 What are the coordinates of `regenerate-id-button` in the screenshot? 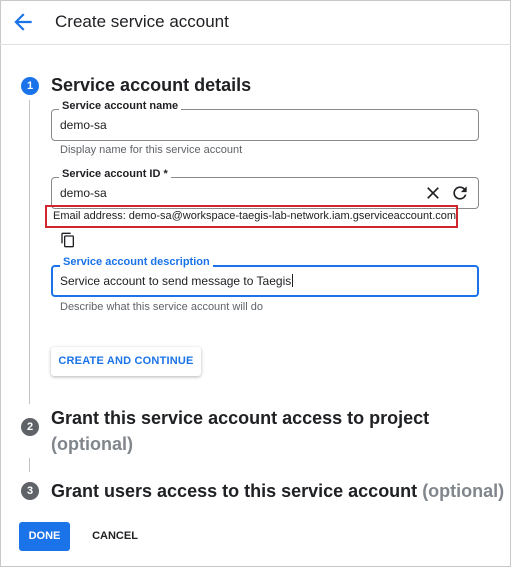 It's located at (460, 193).